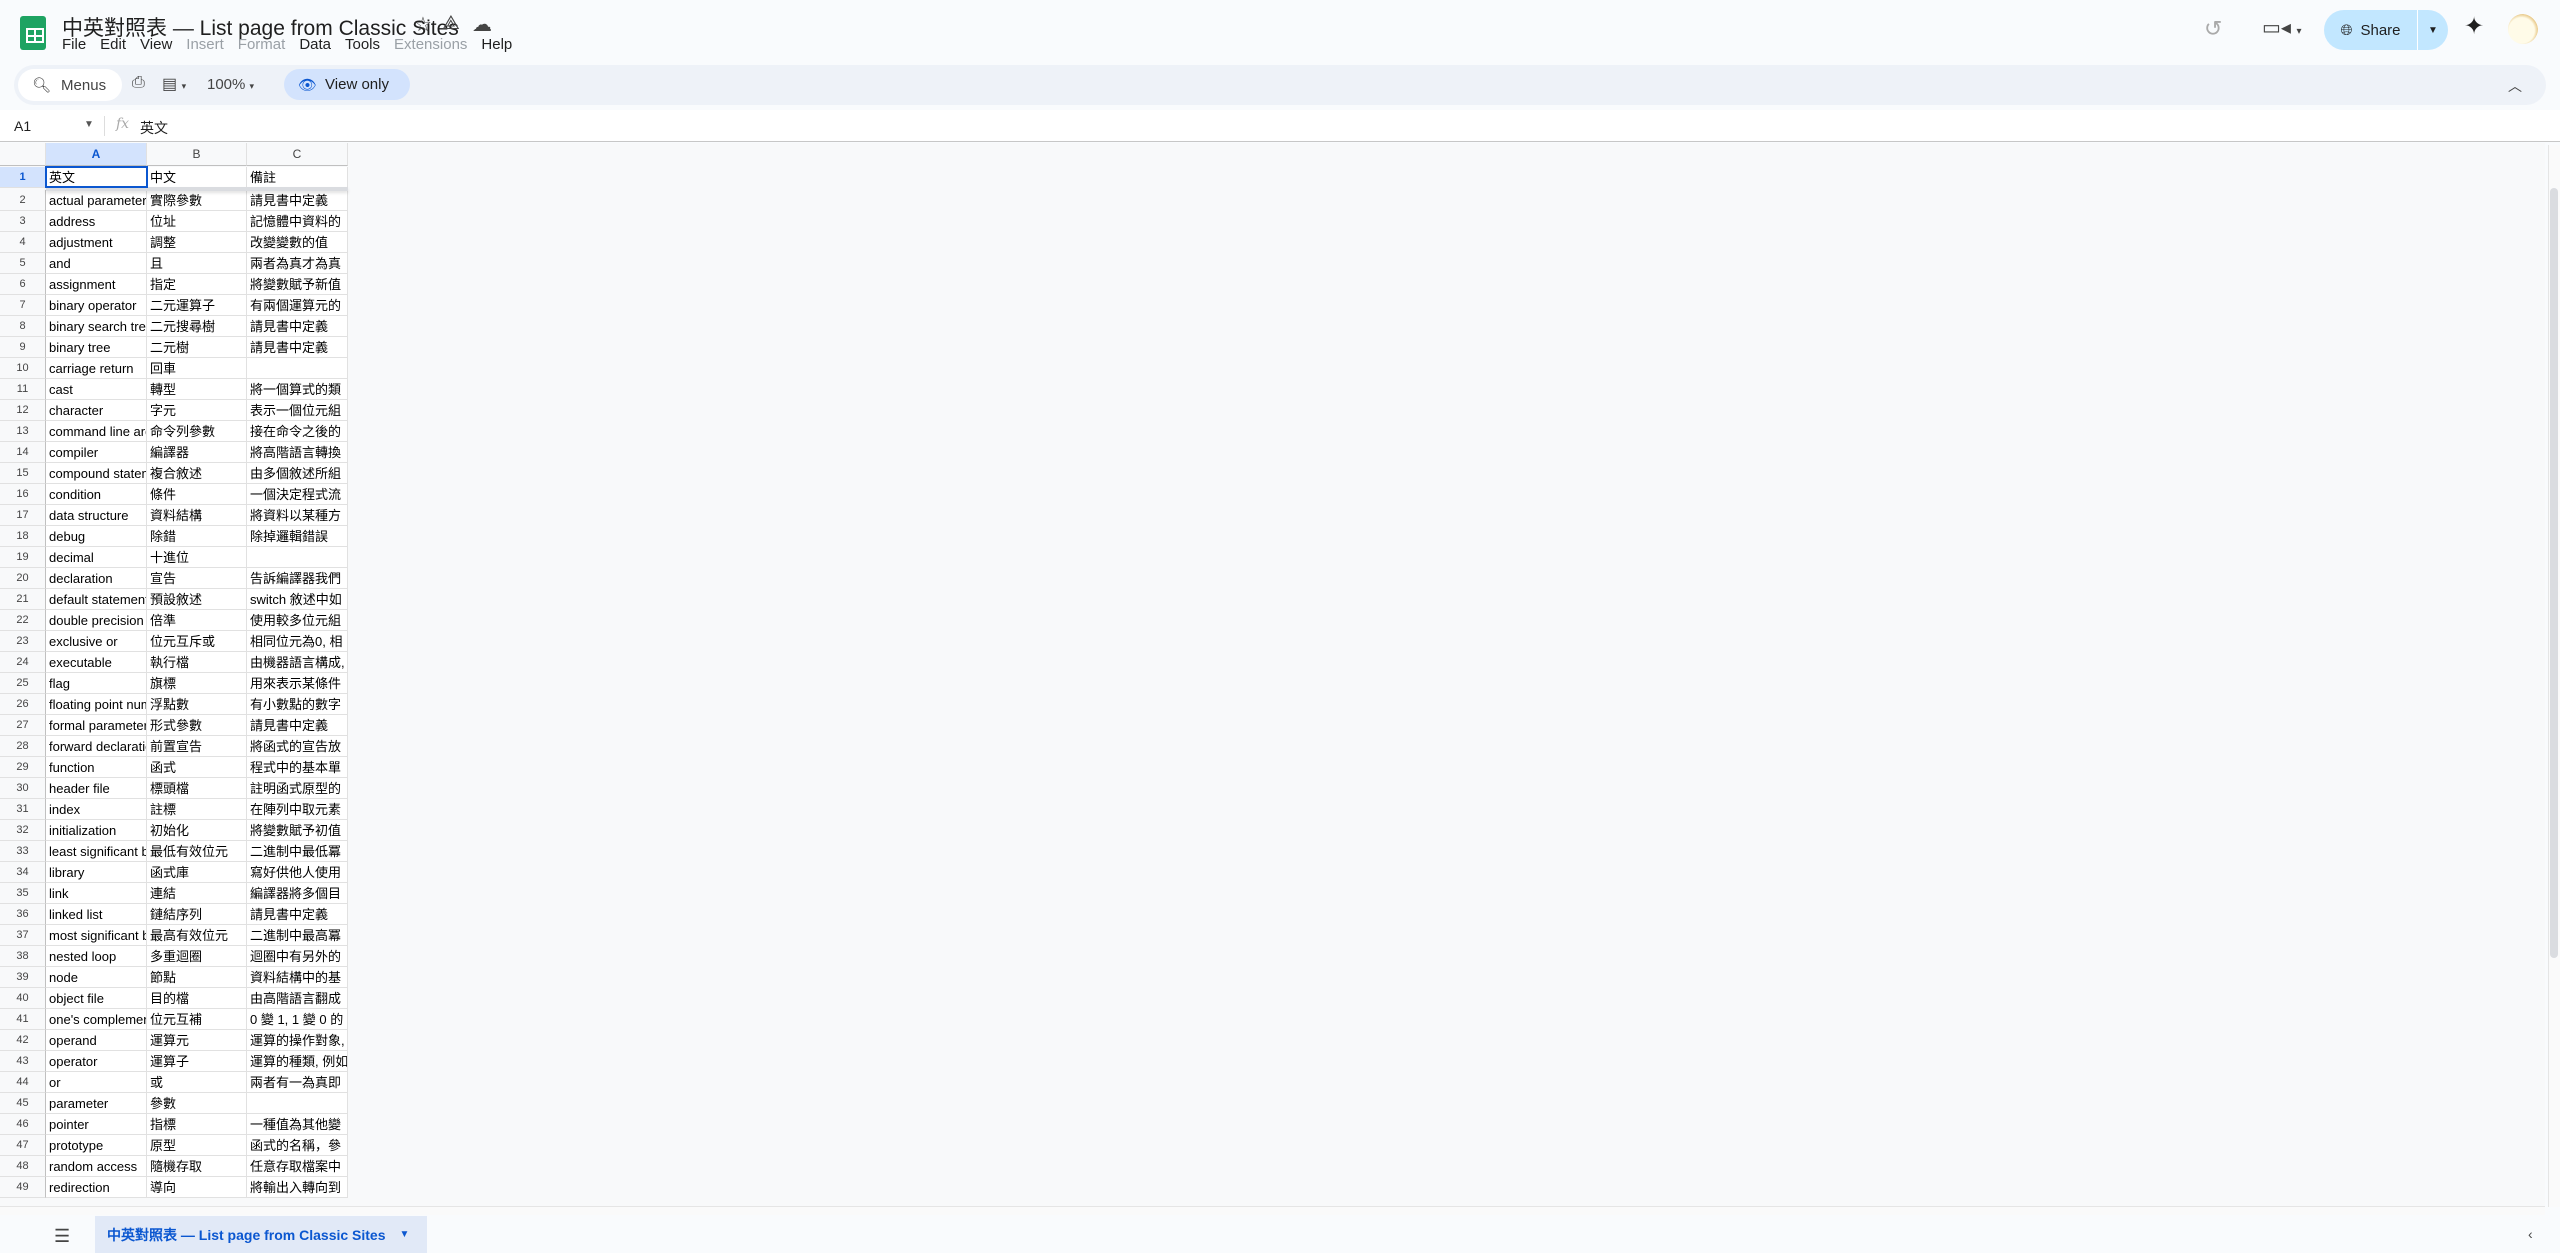 The image size is (2560, 1253). Describe the element at coordinates (347, 84) in the screenshot. I see `view-only-button: 👁︎ View only` at that location.